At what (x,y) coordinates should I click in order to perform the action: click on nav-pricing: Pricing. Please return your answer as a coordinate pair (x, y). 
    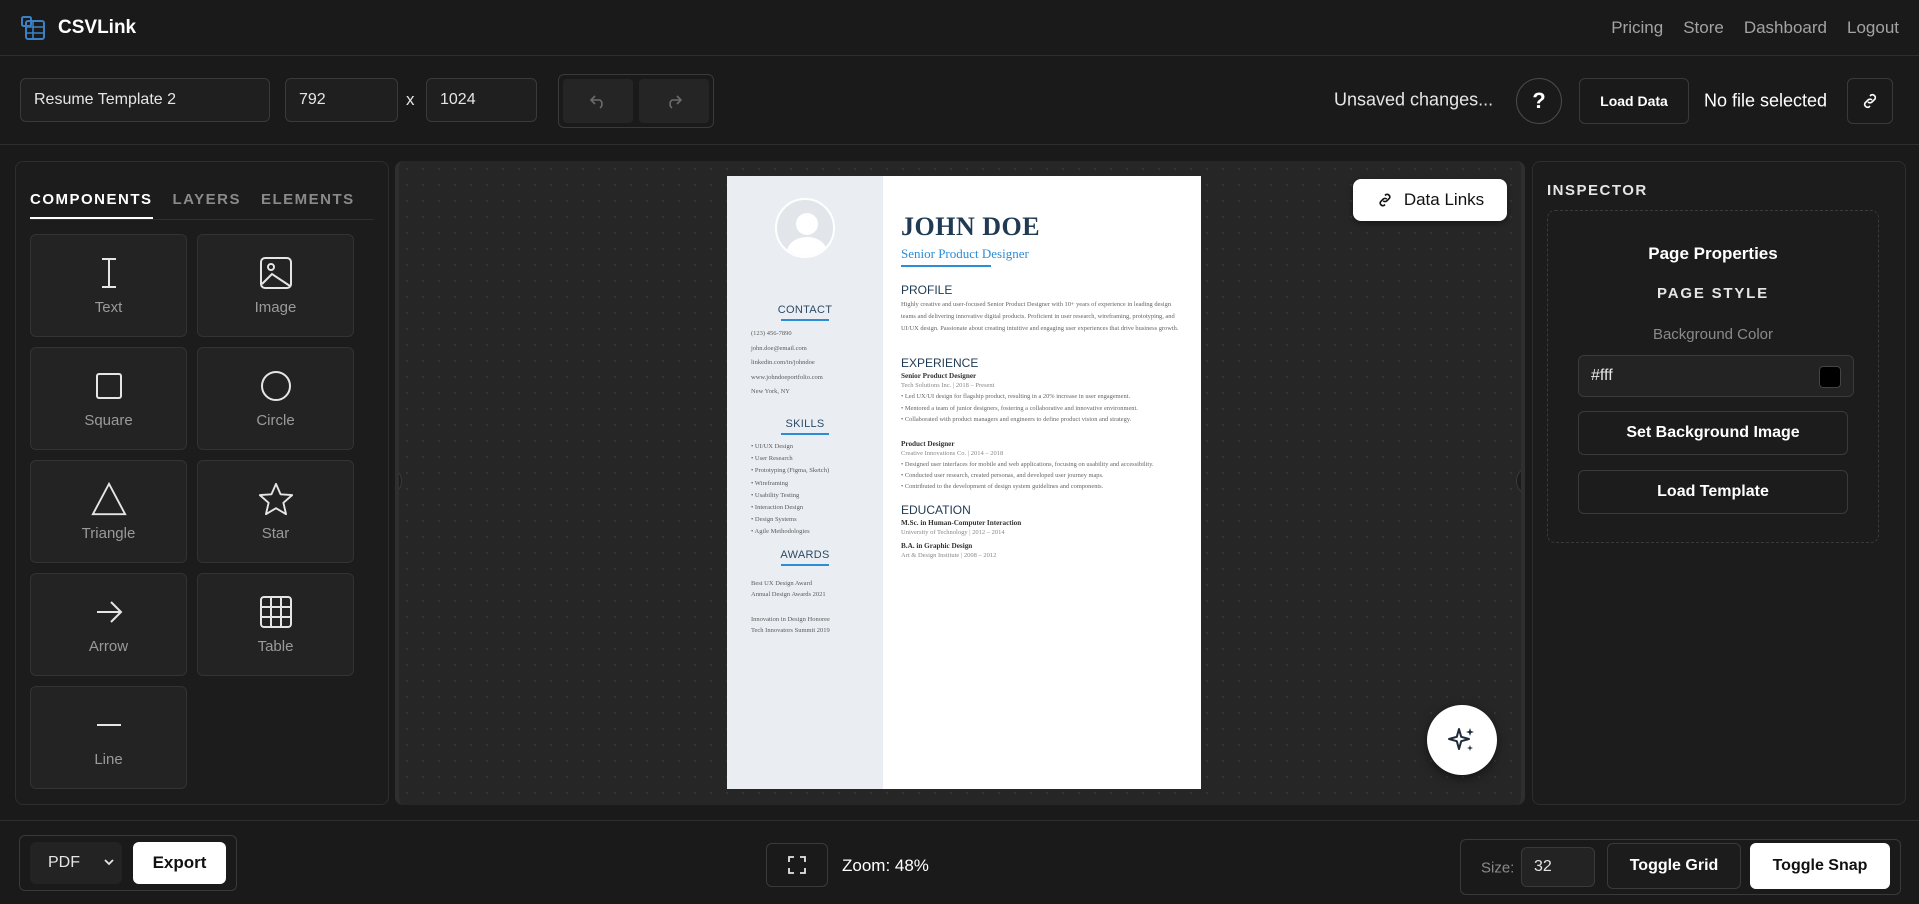
    Looking at the image, I should click on (1637, 28).